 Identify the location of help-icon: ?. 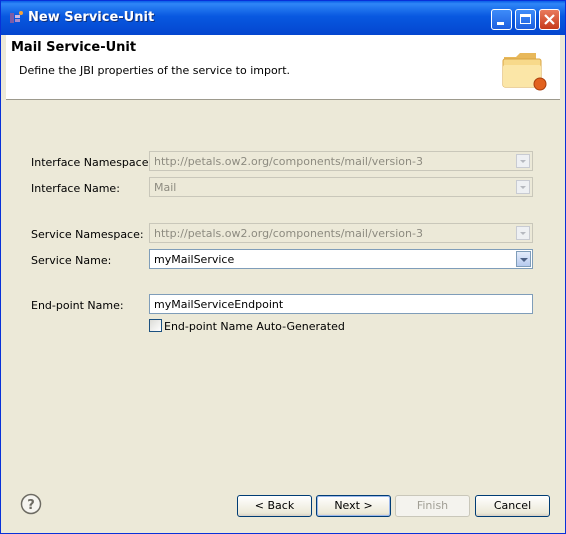
(31, 504).